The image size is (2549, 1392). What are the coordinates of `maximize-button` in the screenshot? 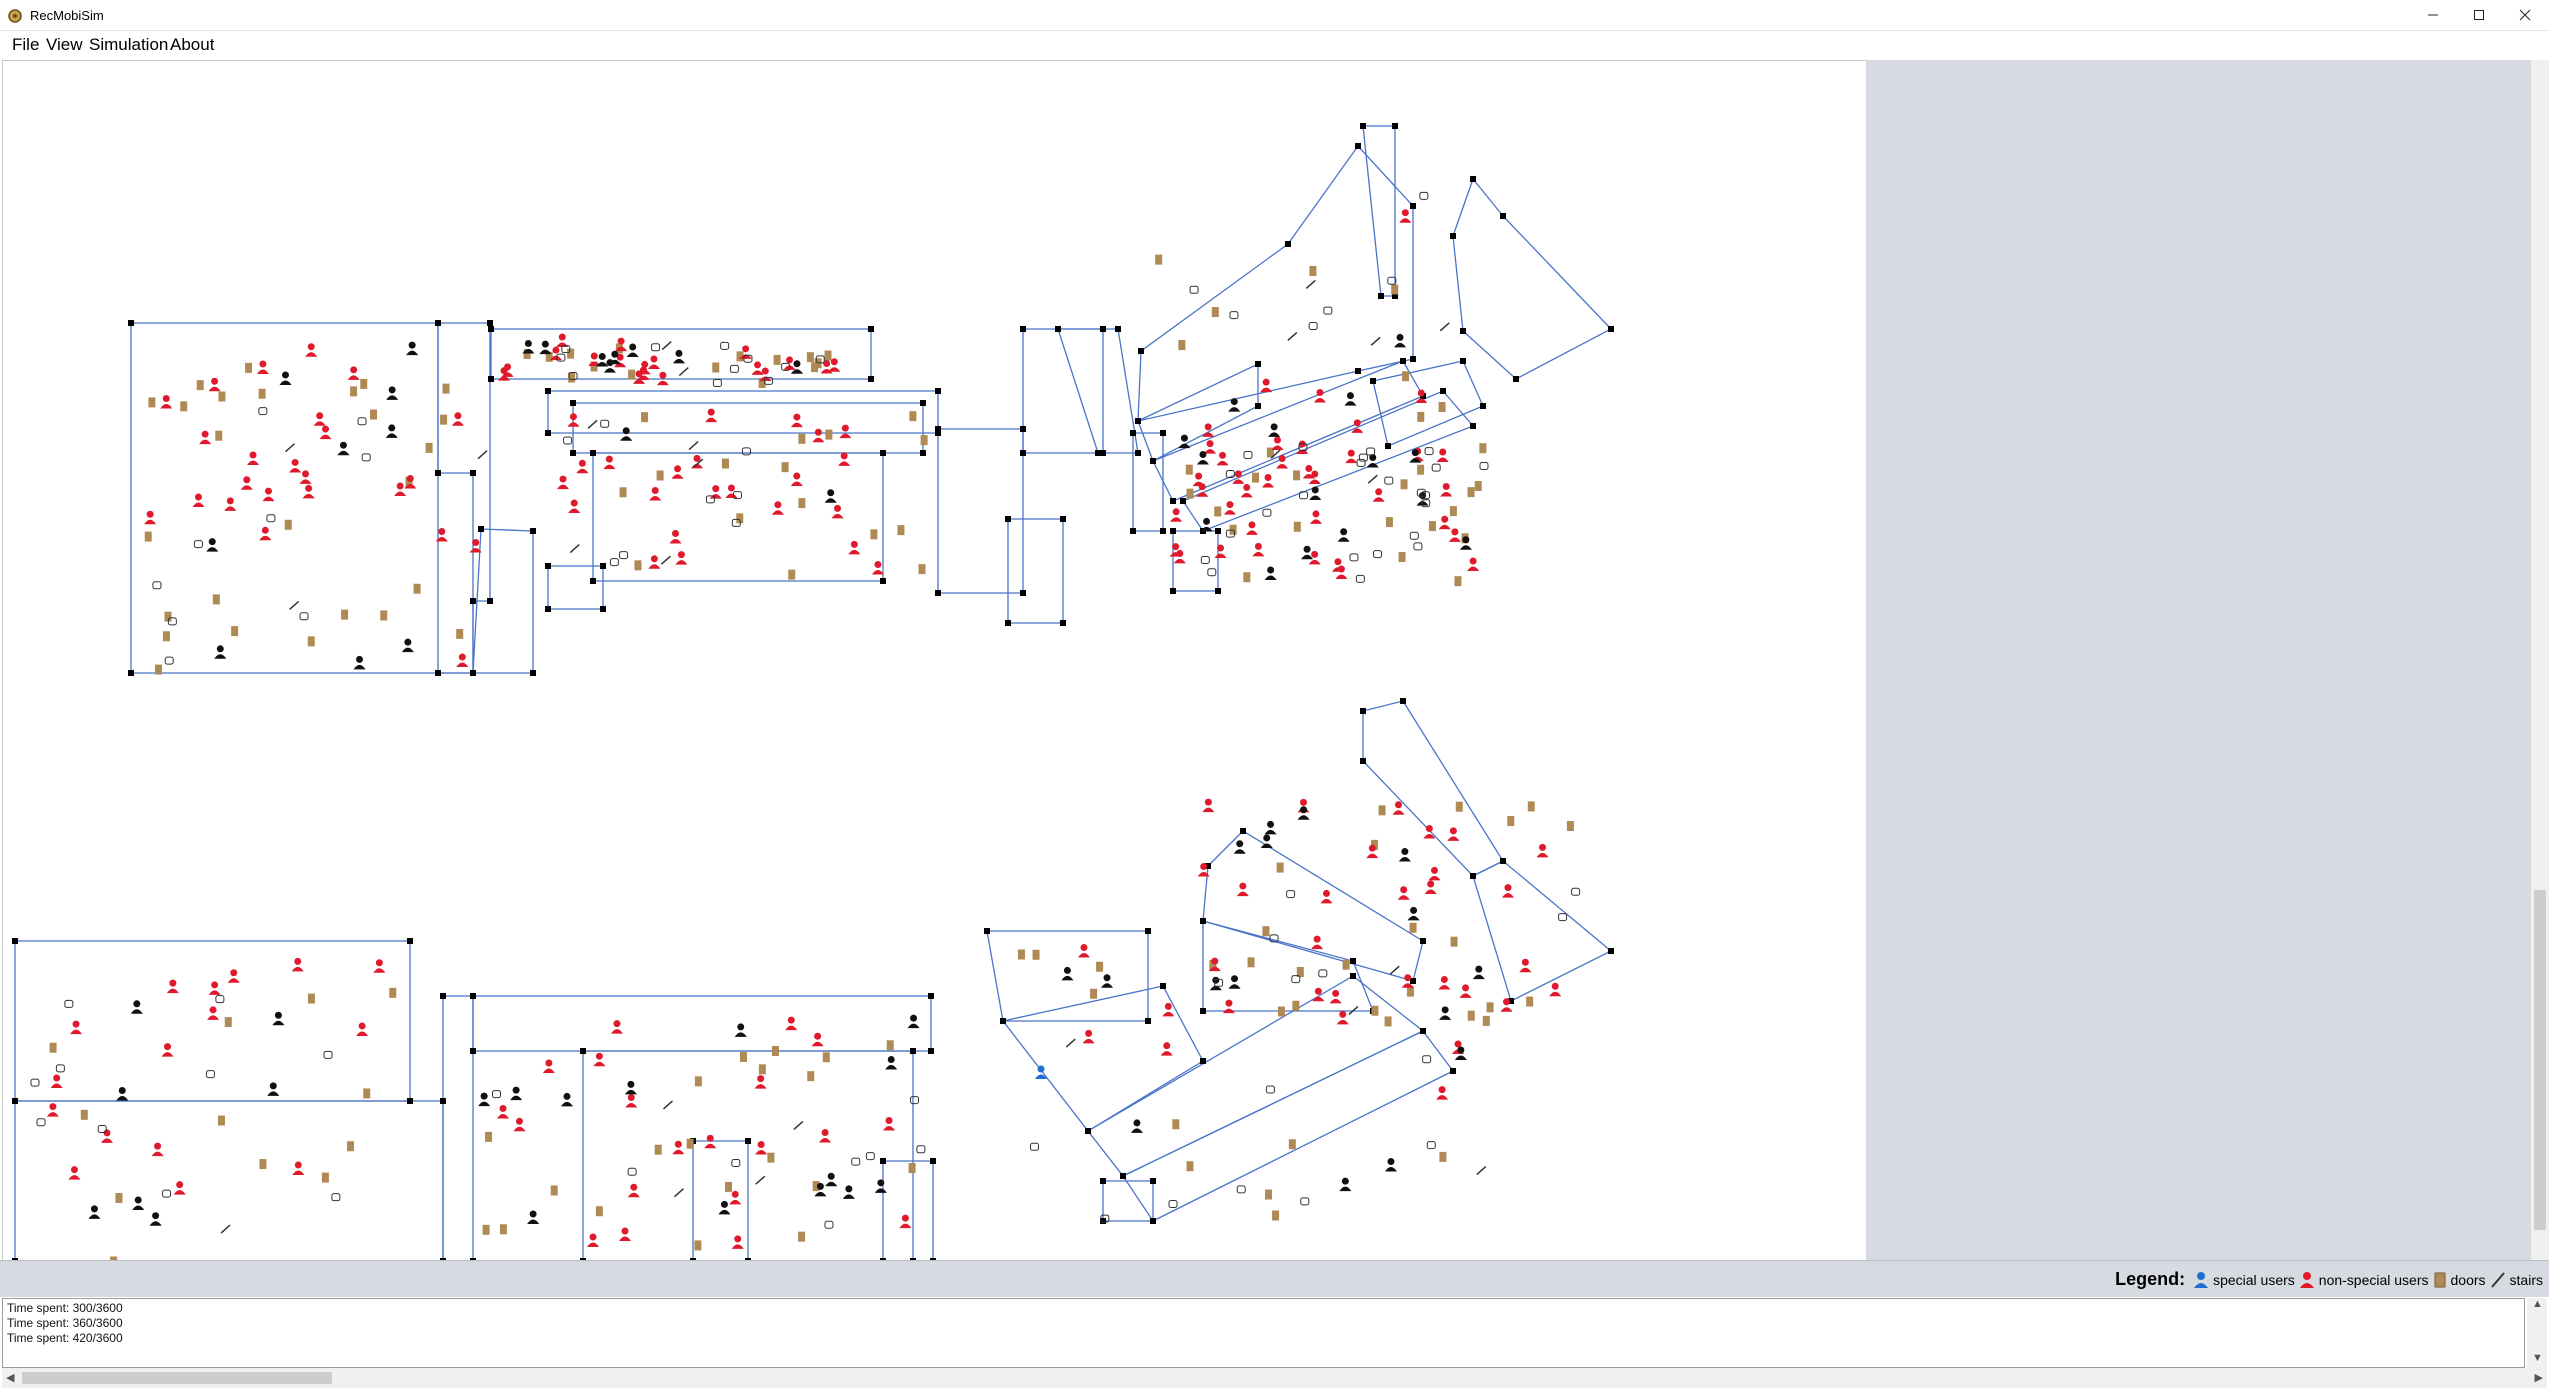 It's located at (2479, 15).